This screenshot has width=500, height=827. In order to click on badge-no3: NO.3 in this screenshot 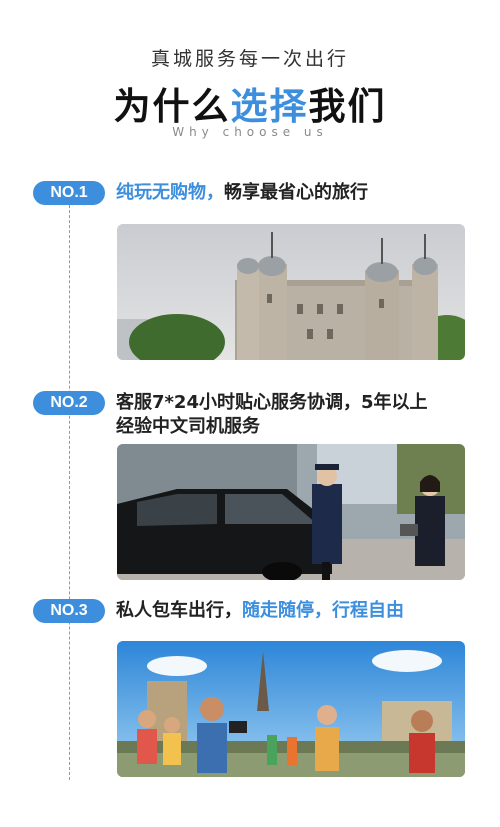, I will do `click(69, 611)`.